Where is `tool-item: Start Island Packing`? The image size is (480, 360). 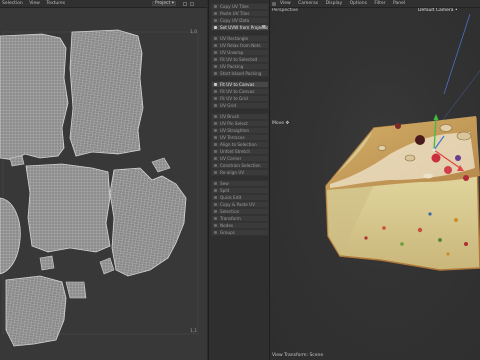
tool-item: Start Island Packing is located at coordinates (240, 73).